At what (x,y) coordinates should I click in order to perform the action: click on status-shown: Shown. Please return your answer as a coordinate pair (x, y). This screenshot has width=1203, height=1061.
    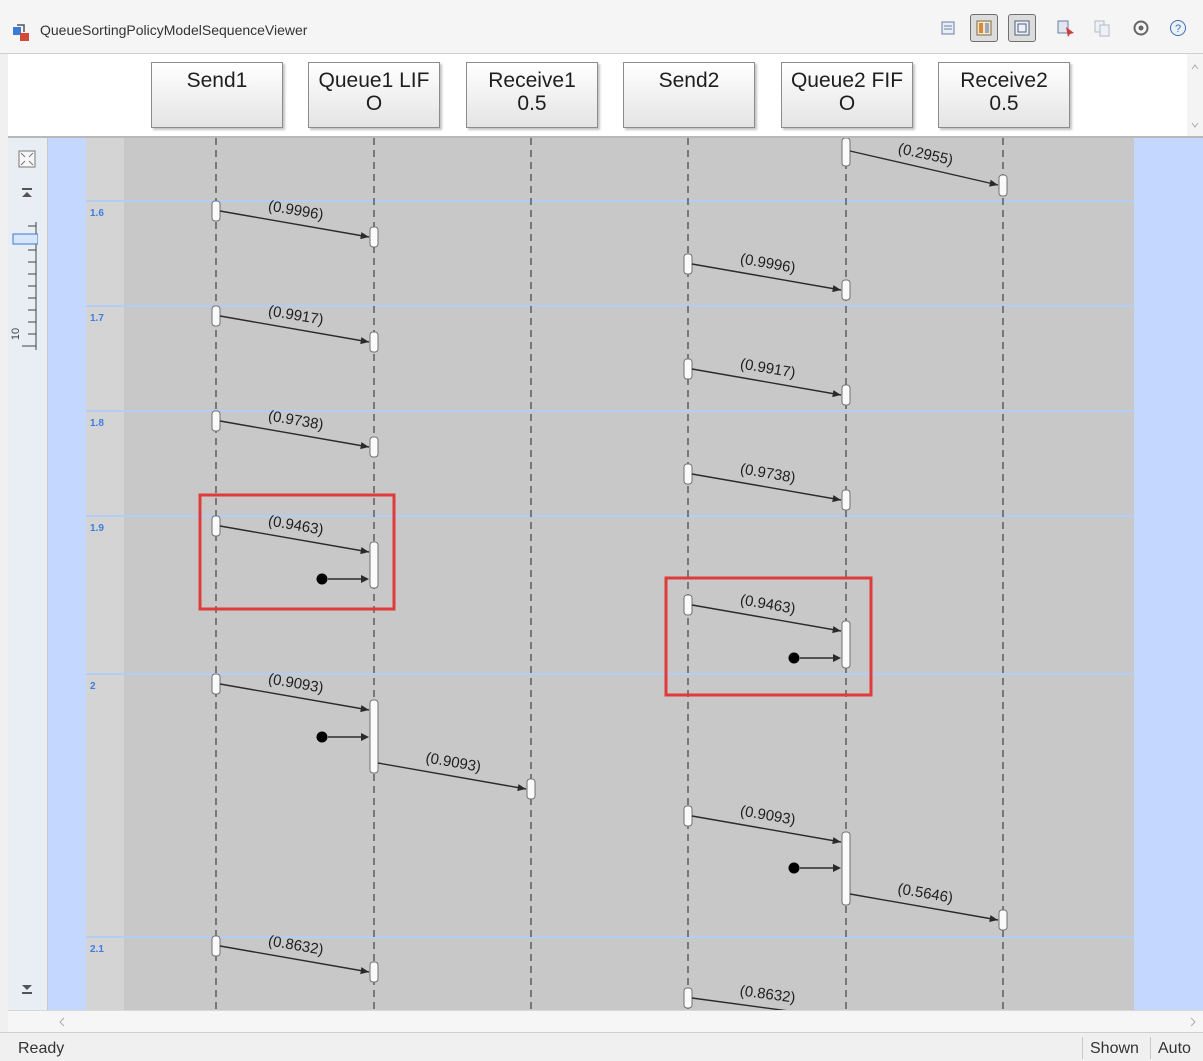
    Looking at the image, I should click on (1114, 1049).